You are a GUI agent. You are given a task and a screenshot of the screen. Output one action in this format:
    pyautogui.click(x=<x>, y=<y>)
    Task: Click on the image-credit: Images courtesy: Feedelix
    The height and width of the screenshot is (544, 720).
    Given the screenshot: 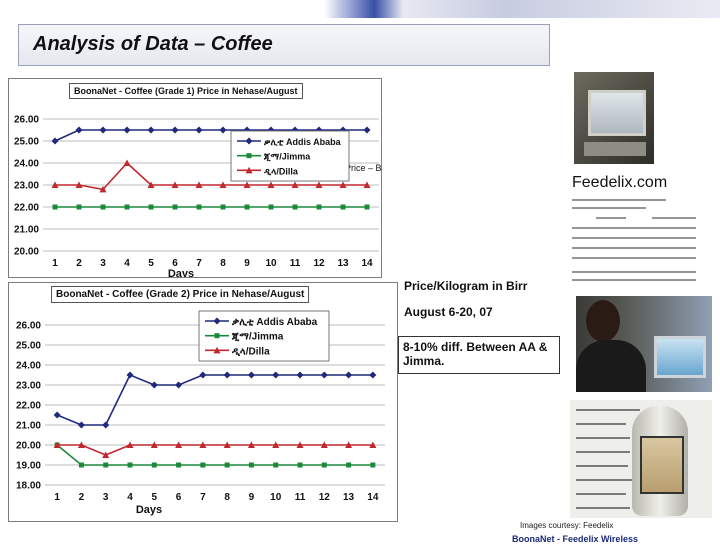 What is the action you would take?
    pyautogui.click(x=567, y=525)
    